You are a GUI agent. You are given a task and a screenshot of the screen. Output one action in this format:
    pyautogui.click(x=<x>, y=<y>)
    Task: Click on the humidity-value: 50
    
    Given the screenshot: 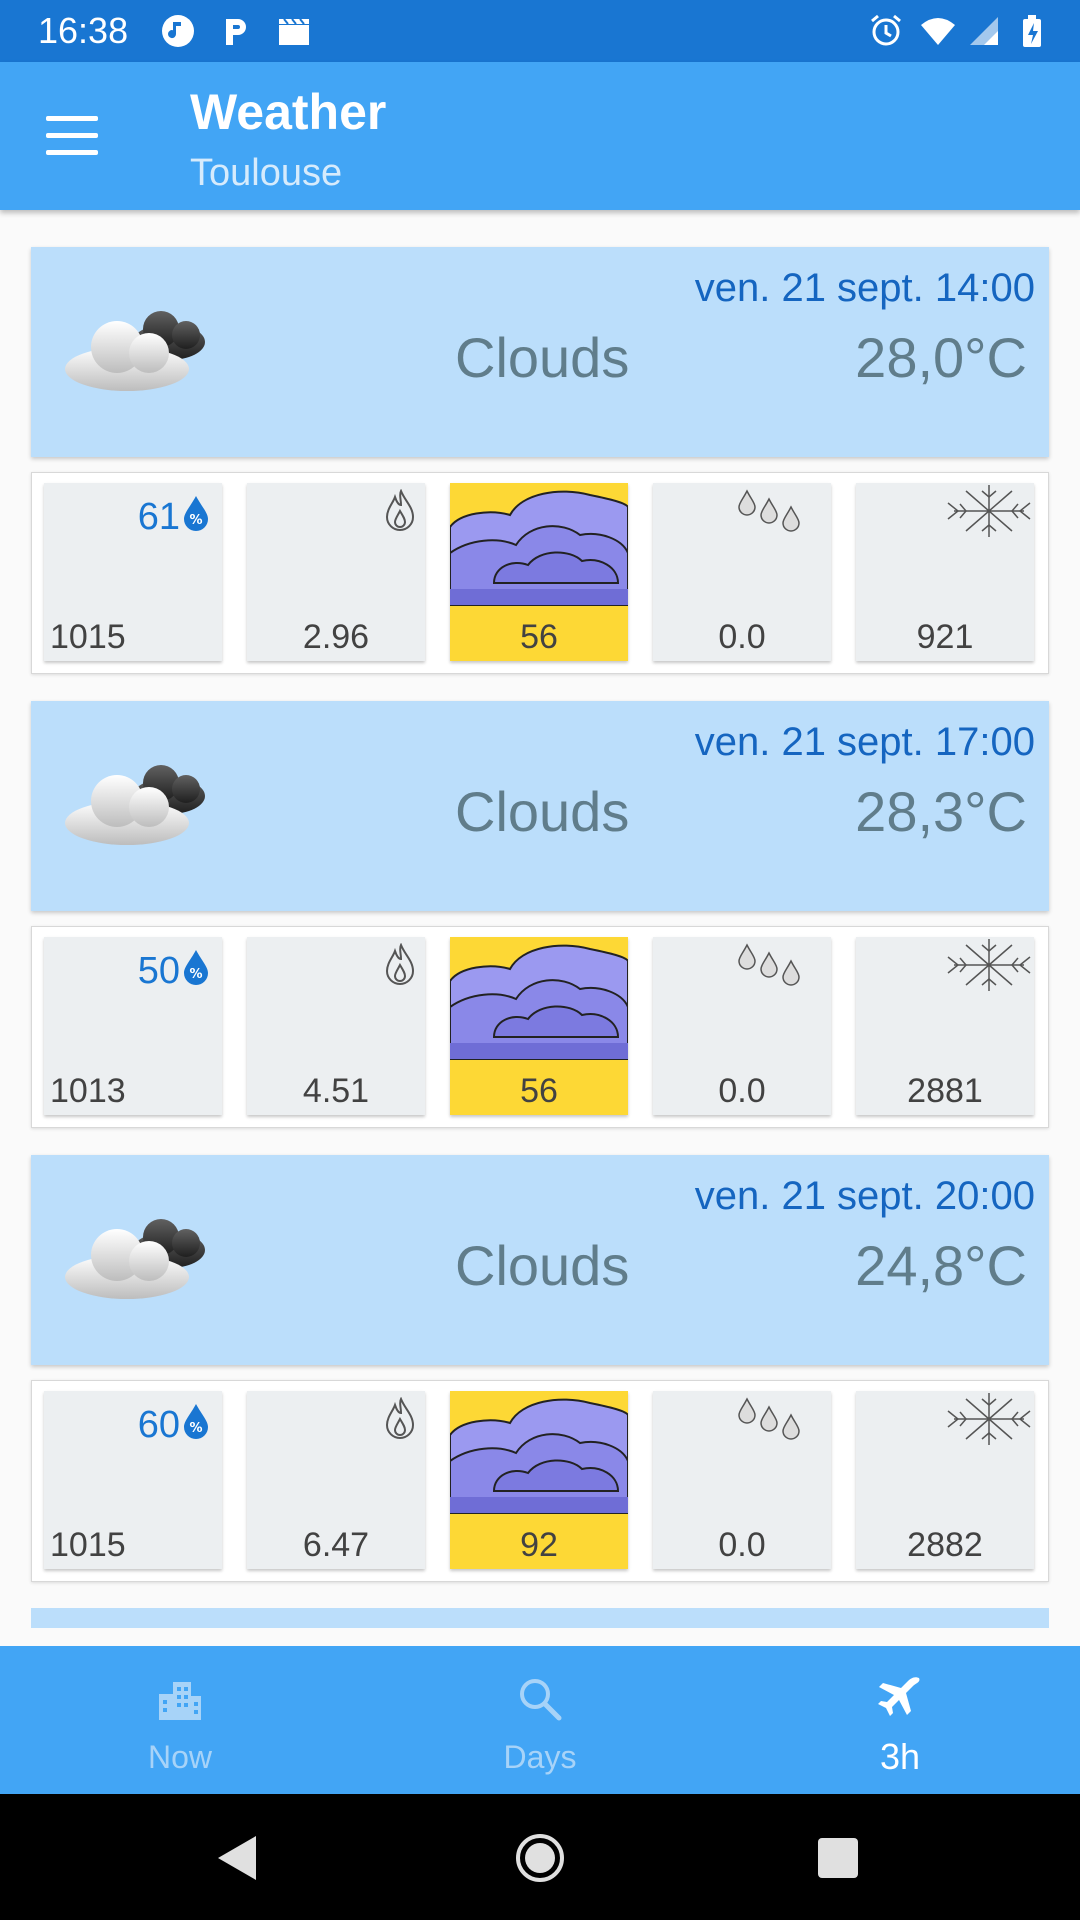 What is the action you would take?
    pyautogui.click(x=158, y=971)
    